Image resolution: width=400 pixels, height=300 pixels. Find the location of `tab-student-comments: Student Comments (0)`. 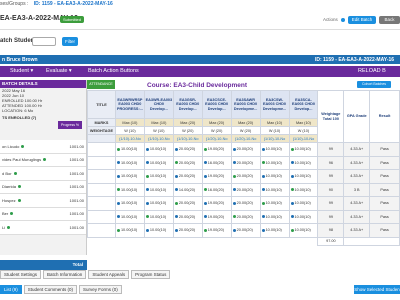

tab-student-comments: Student Comments (0) is located at coordinates (50, 289).